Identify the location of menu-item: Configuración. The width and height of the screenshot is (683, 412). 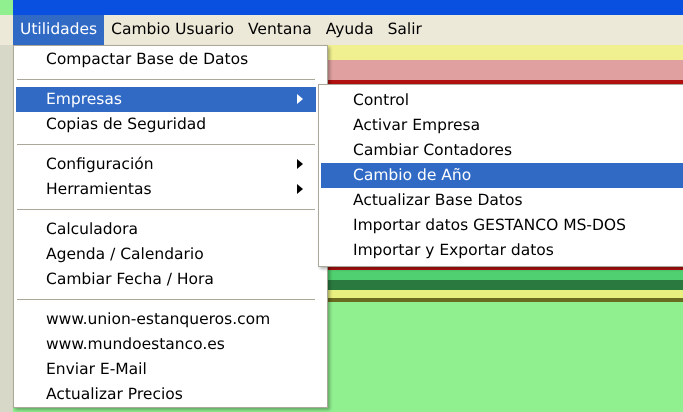
(166, 164).